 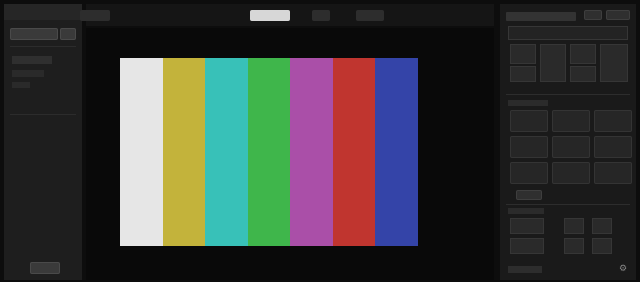 What do you see at coordinates (525, 269) in the screenshot?
I see `footer-label` at bounding box center [525, 269].